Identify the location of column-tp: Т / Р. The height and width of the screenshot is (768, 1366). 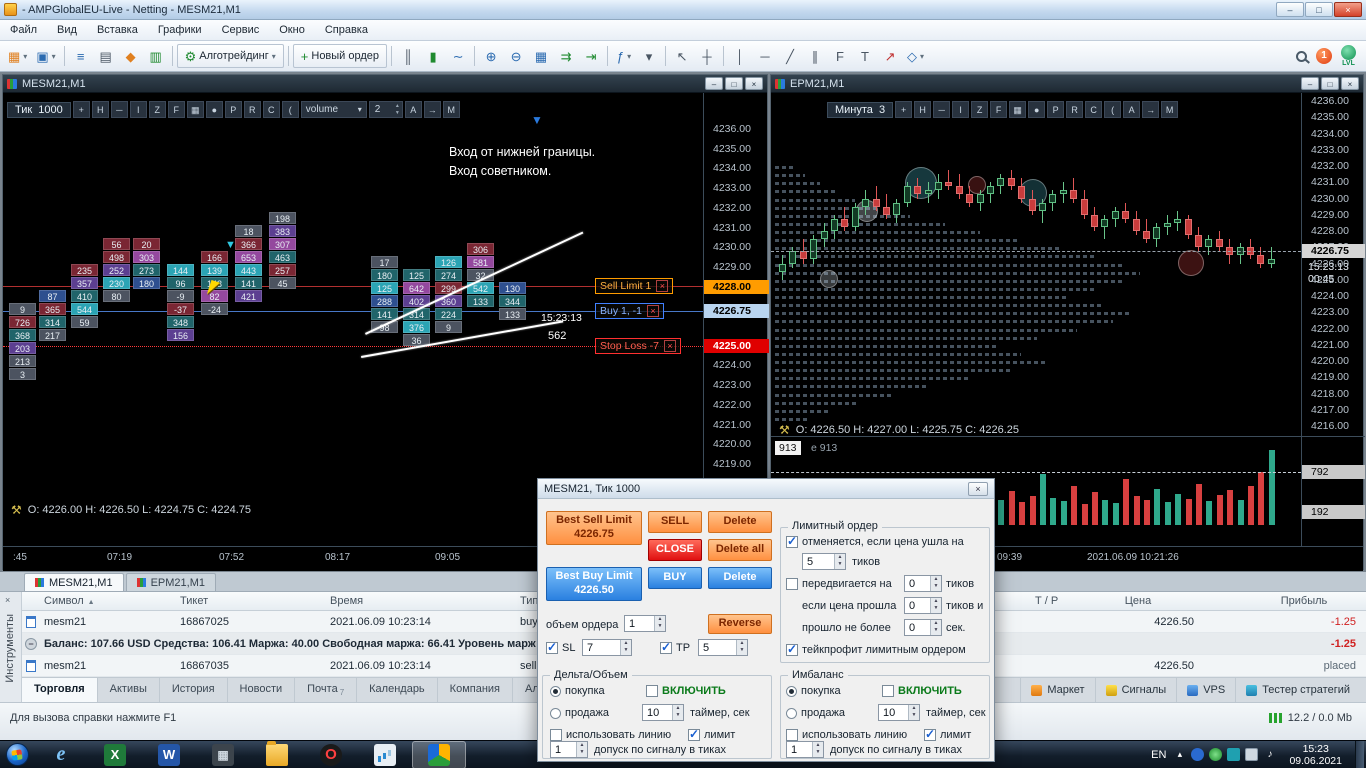
(1046, 601).